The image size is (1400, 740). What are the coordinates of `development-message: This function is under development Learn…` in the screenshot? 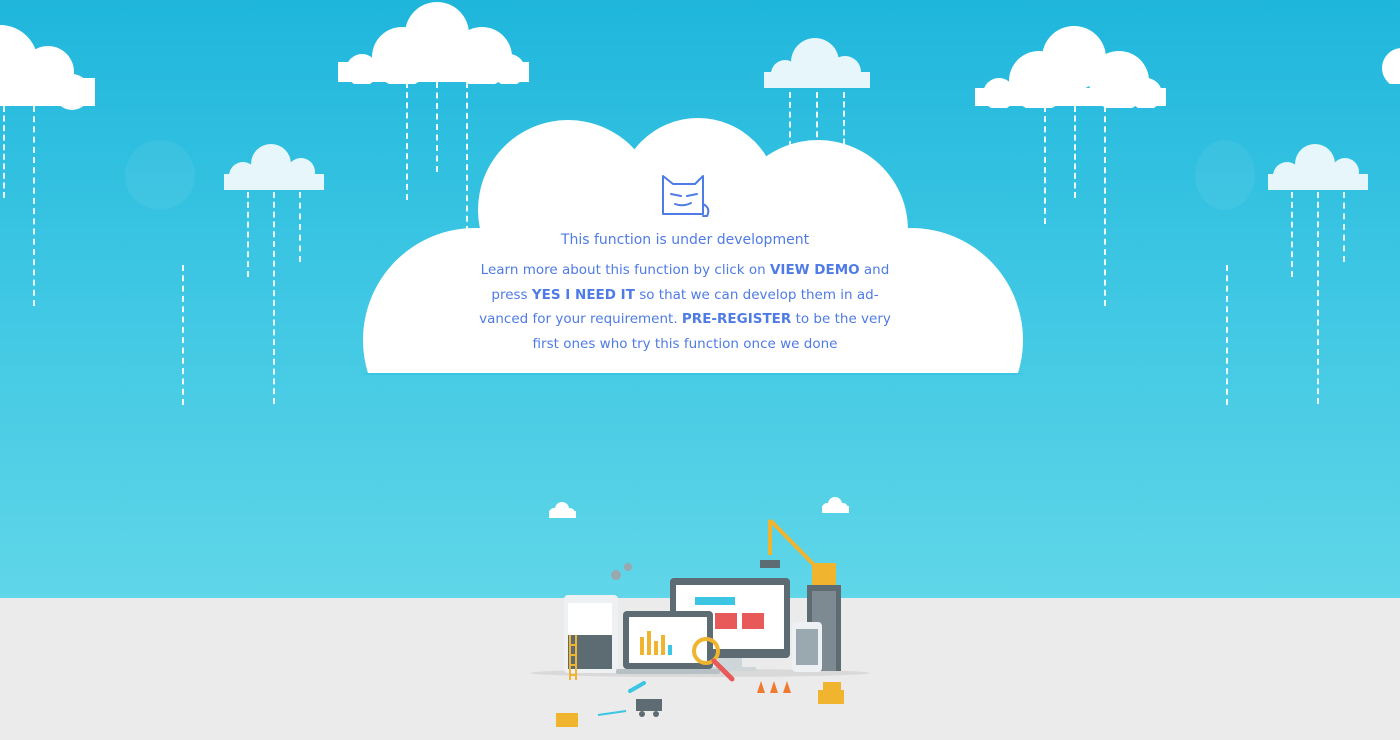 It's located at (685, 264).